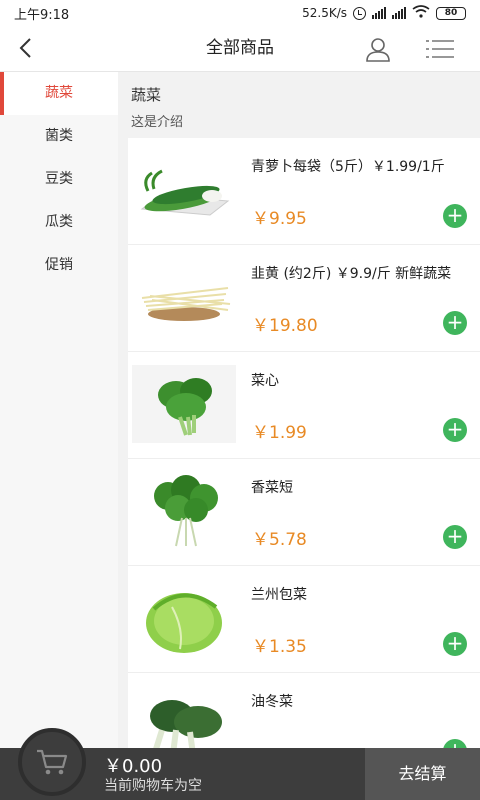 The image size is (480, 800). Describe the element at coordinates (279, 647) in the screenshot. I see `product-price: ￥1.35` at that location.